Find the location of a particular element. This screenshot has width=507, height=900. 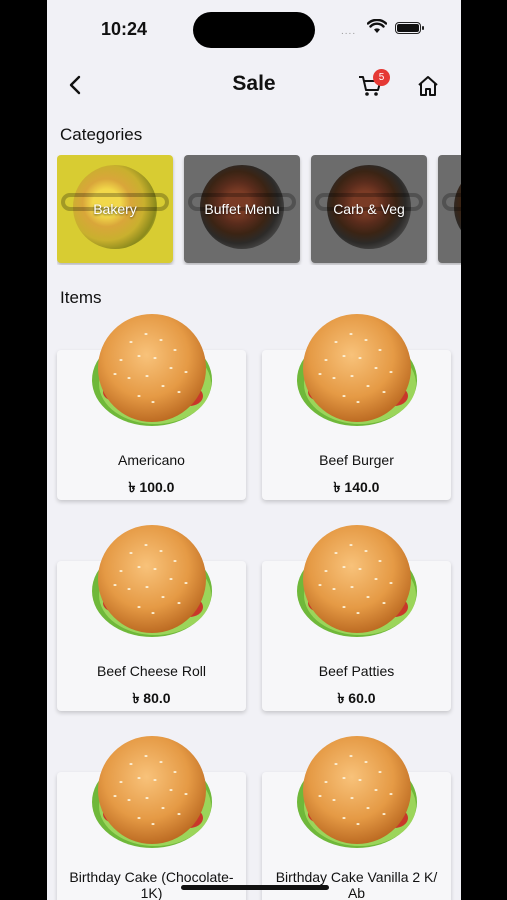

category-card-bakery: Bakery is located at coordinates (115, 209).